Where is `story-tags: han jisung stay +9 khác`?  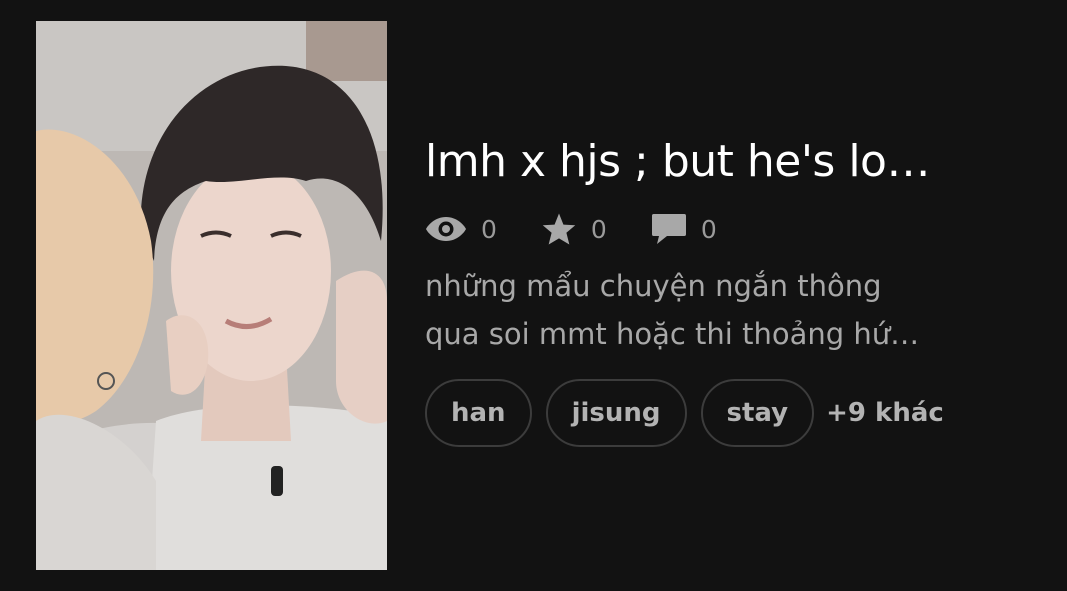 story-tags: han jisung stay +9 khác is located at coordinates (730, 413).